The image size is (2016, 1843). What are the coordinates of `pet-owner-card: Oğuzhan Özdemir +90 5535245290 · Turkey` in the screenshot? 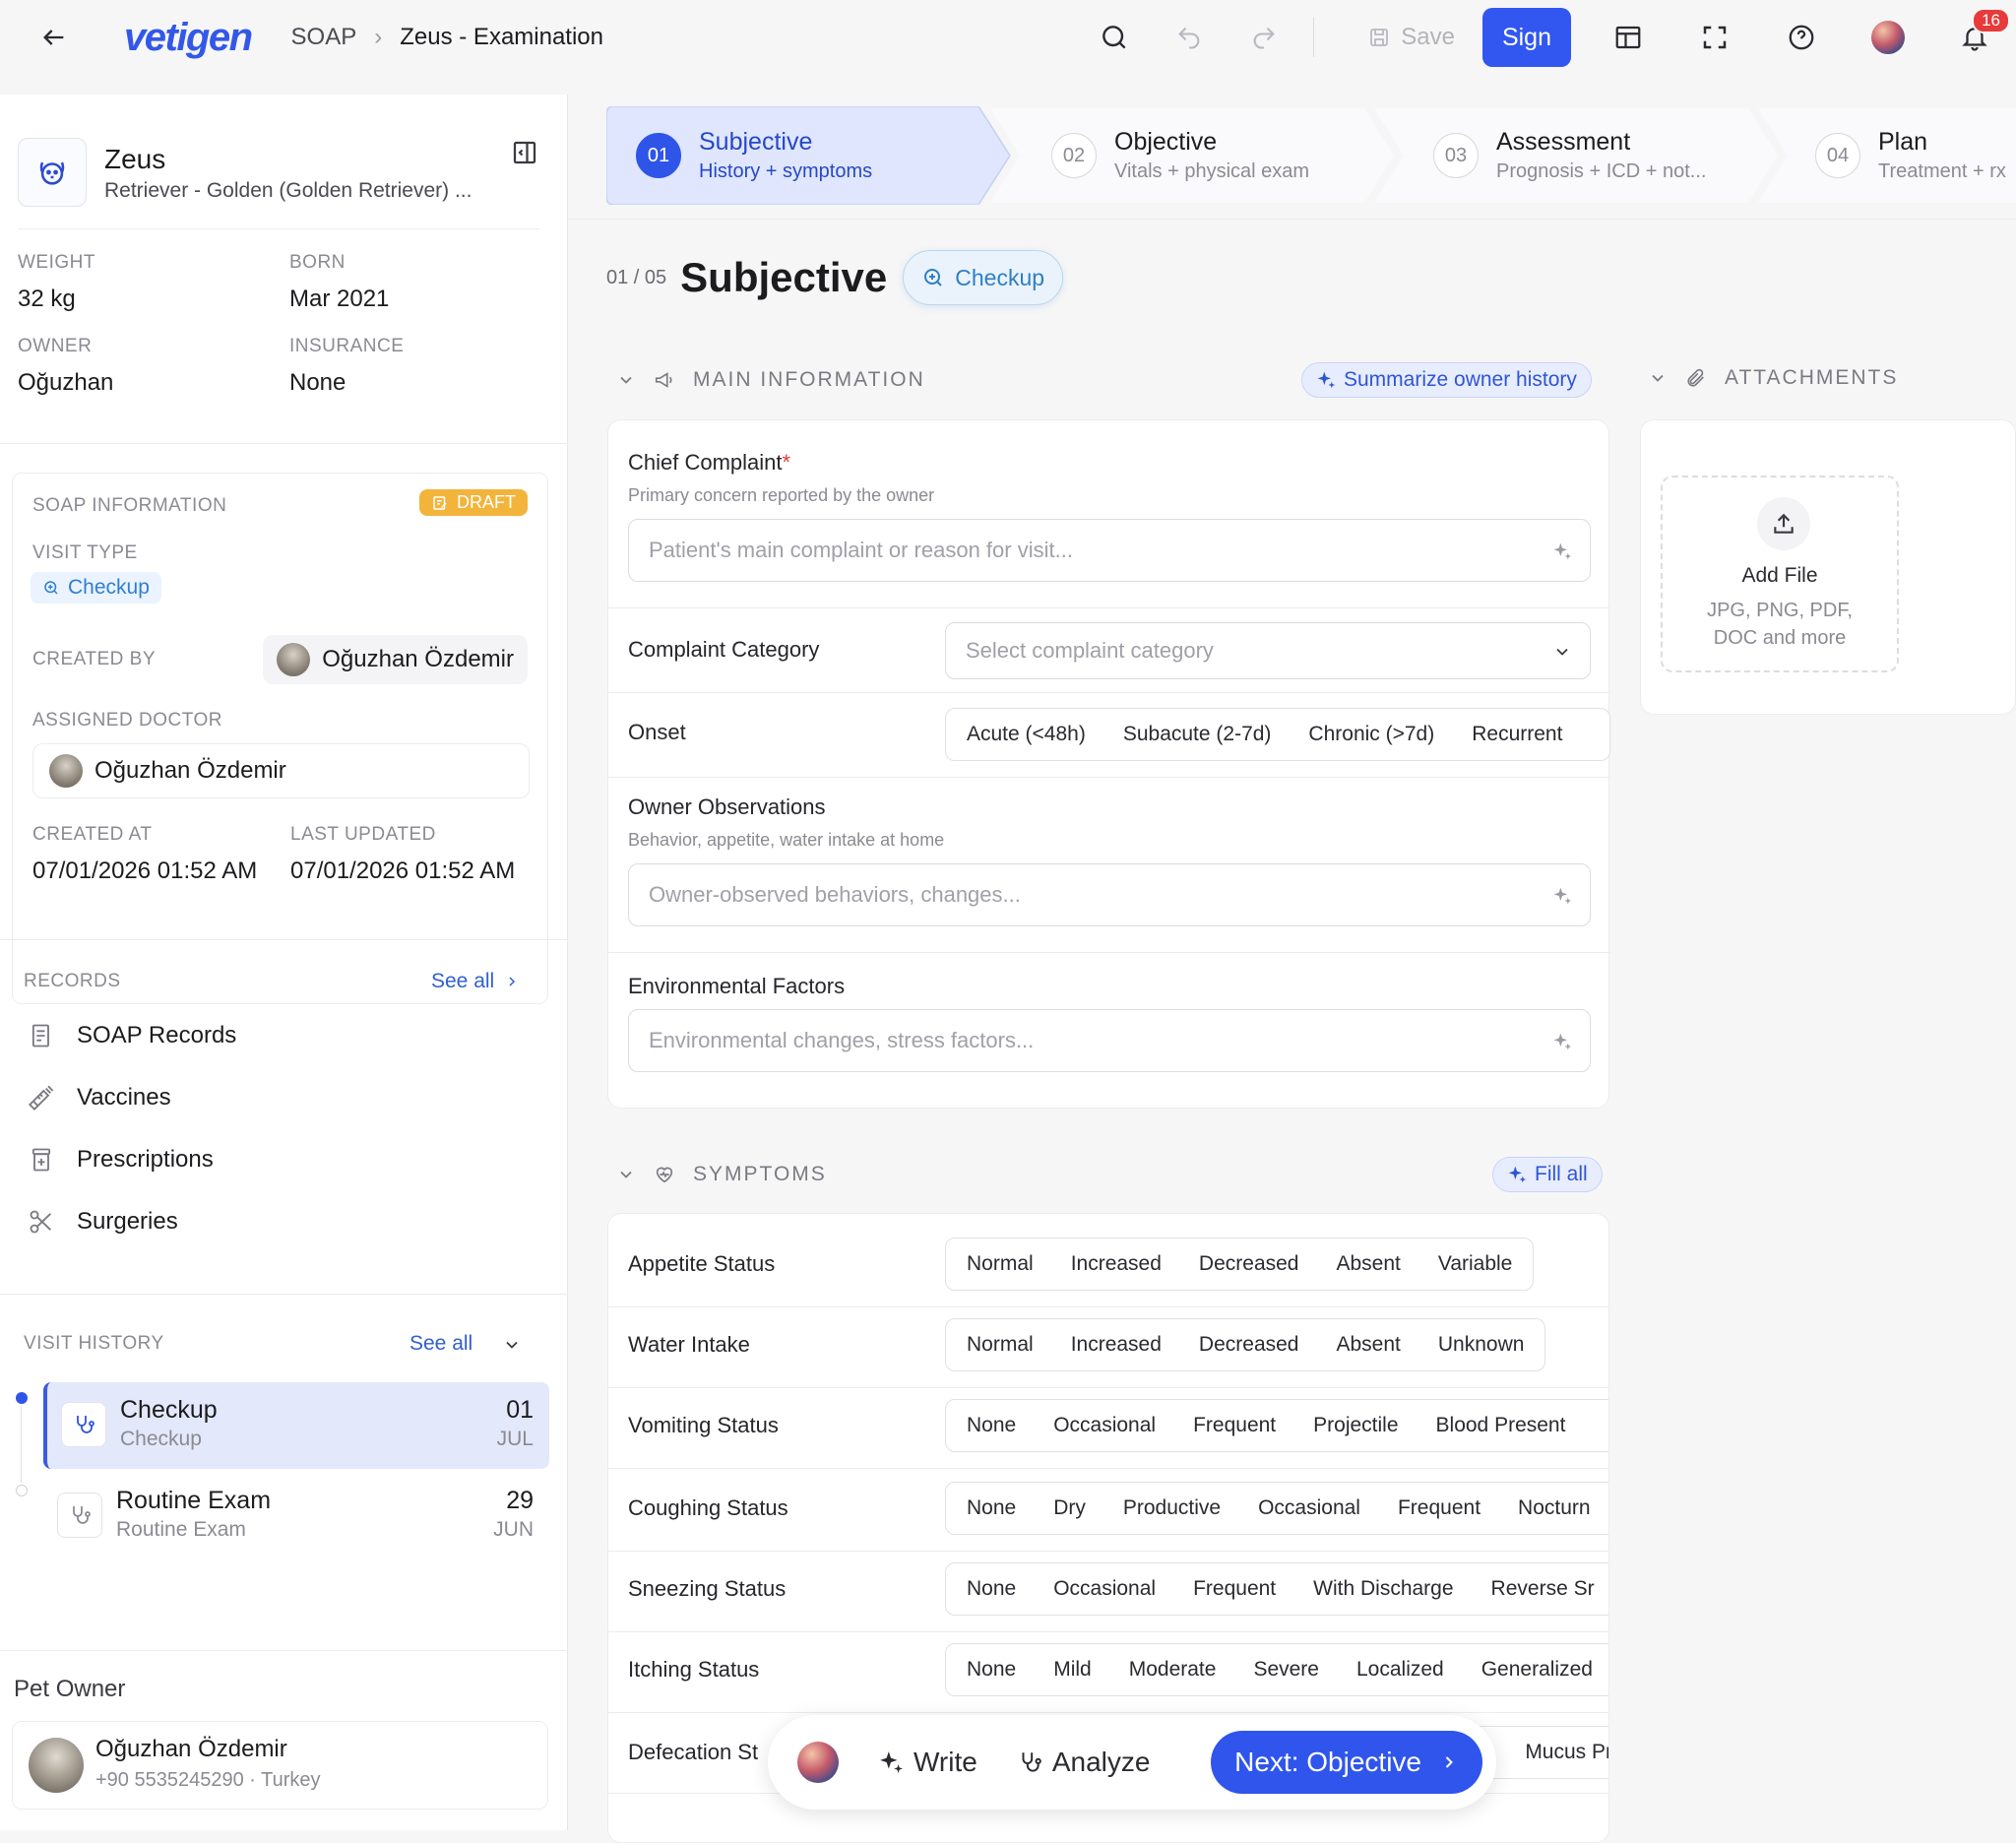 It's located at (280, 1765).